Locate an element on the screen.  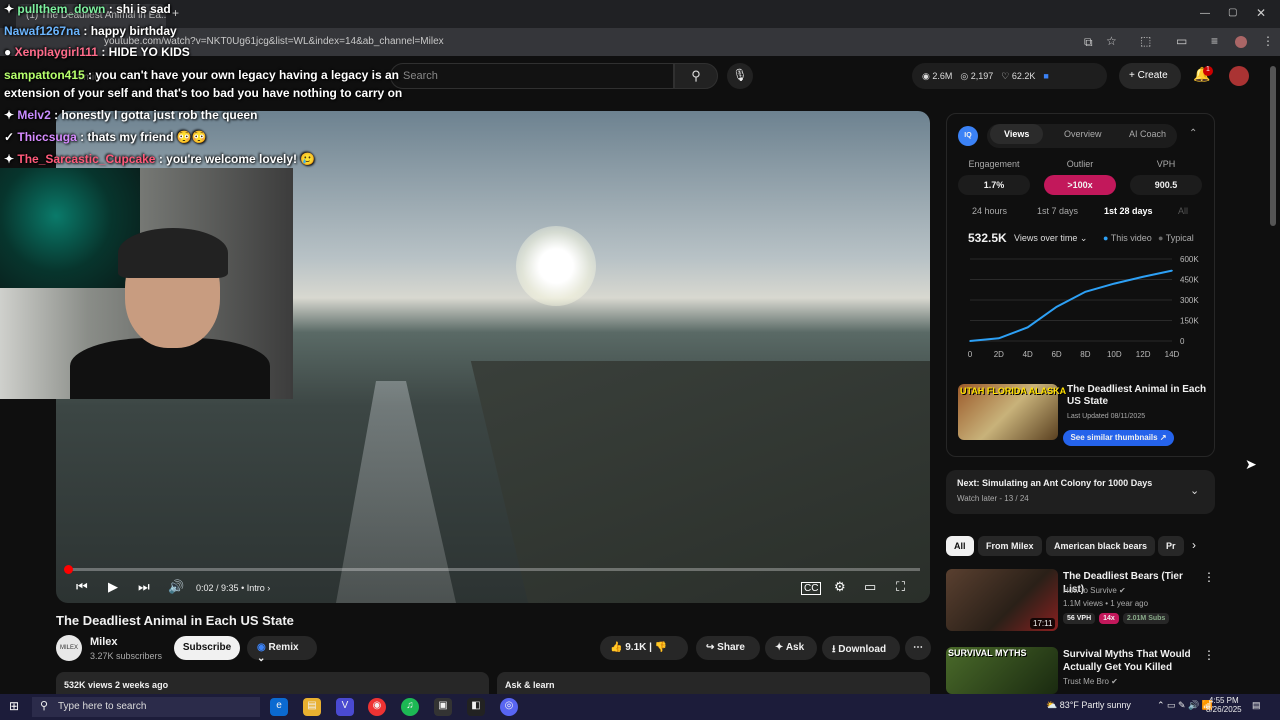
search-input: Search is located at coordinates (532, 76).